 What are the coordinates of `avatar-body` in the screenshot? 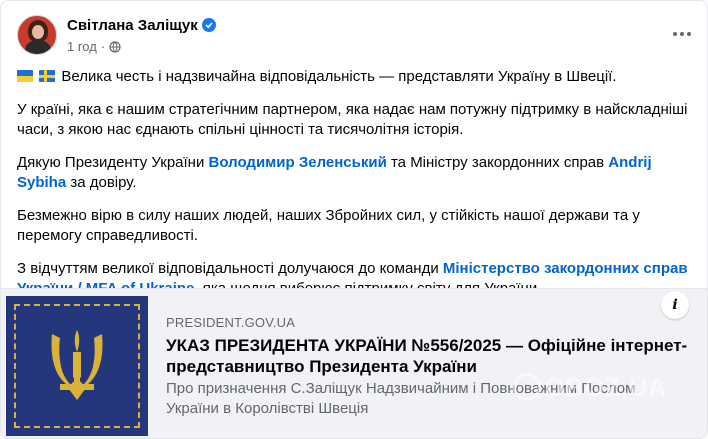 It's located at (38, 47).